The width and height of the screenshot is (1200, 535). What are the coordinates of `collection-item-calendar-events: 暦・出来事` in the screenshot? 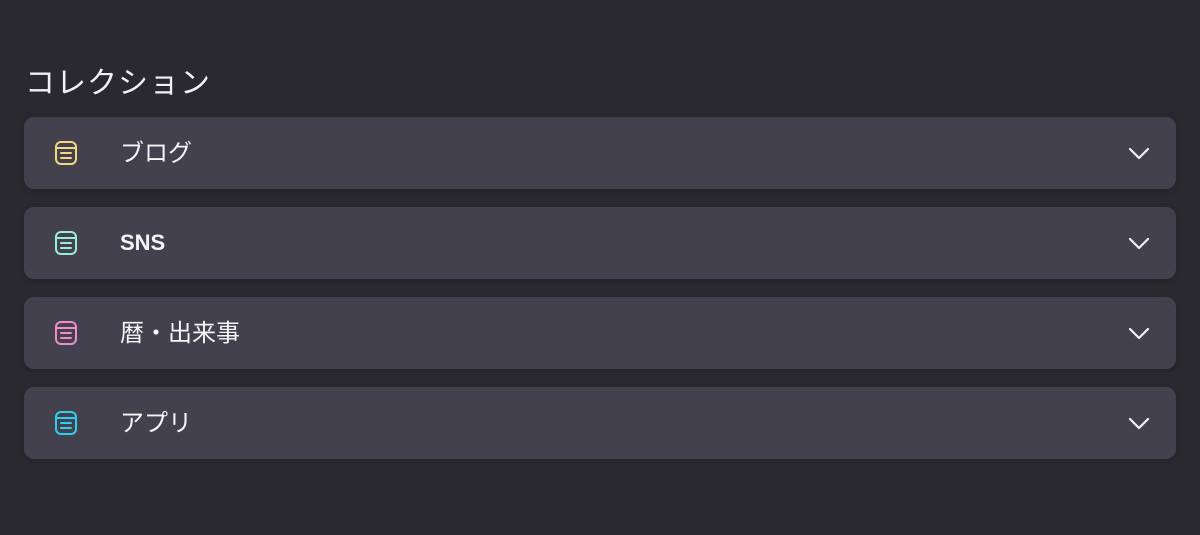 It's located at (600, 333).